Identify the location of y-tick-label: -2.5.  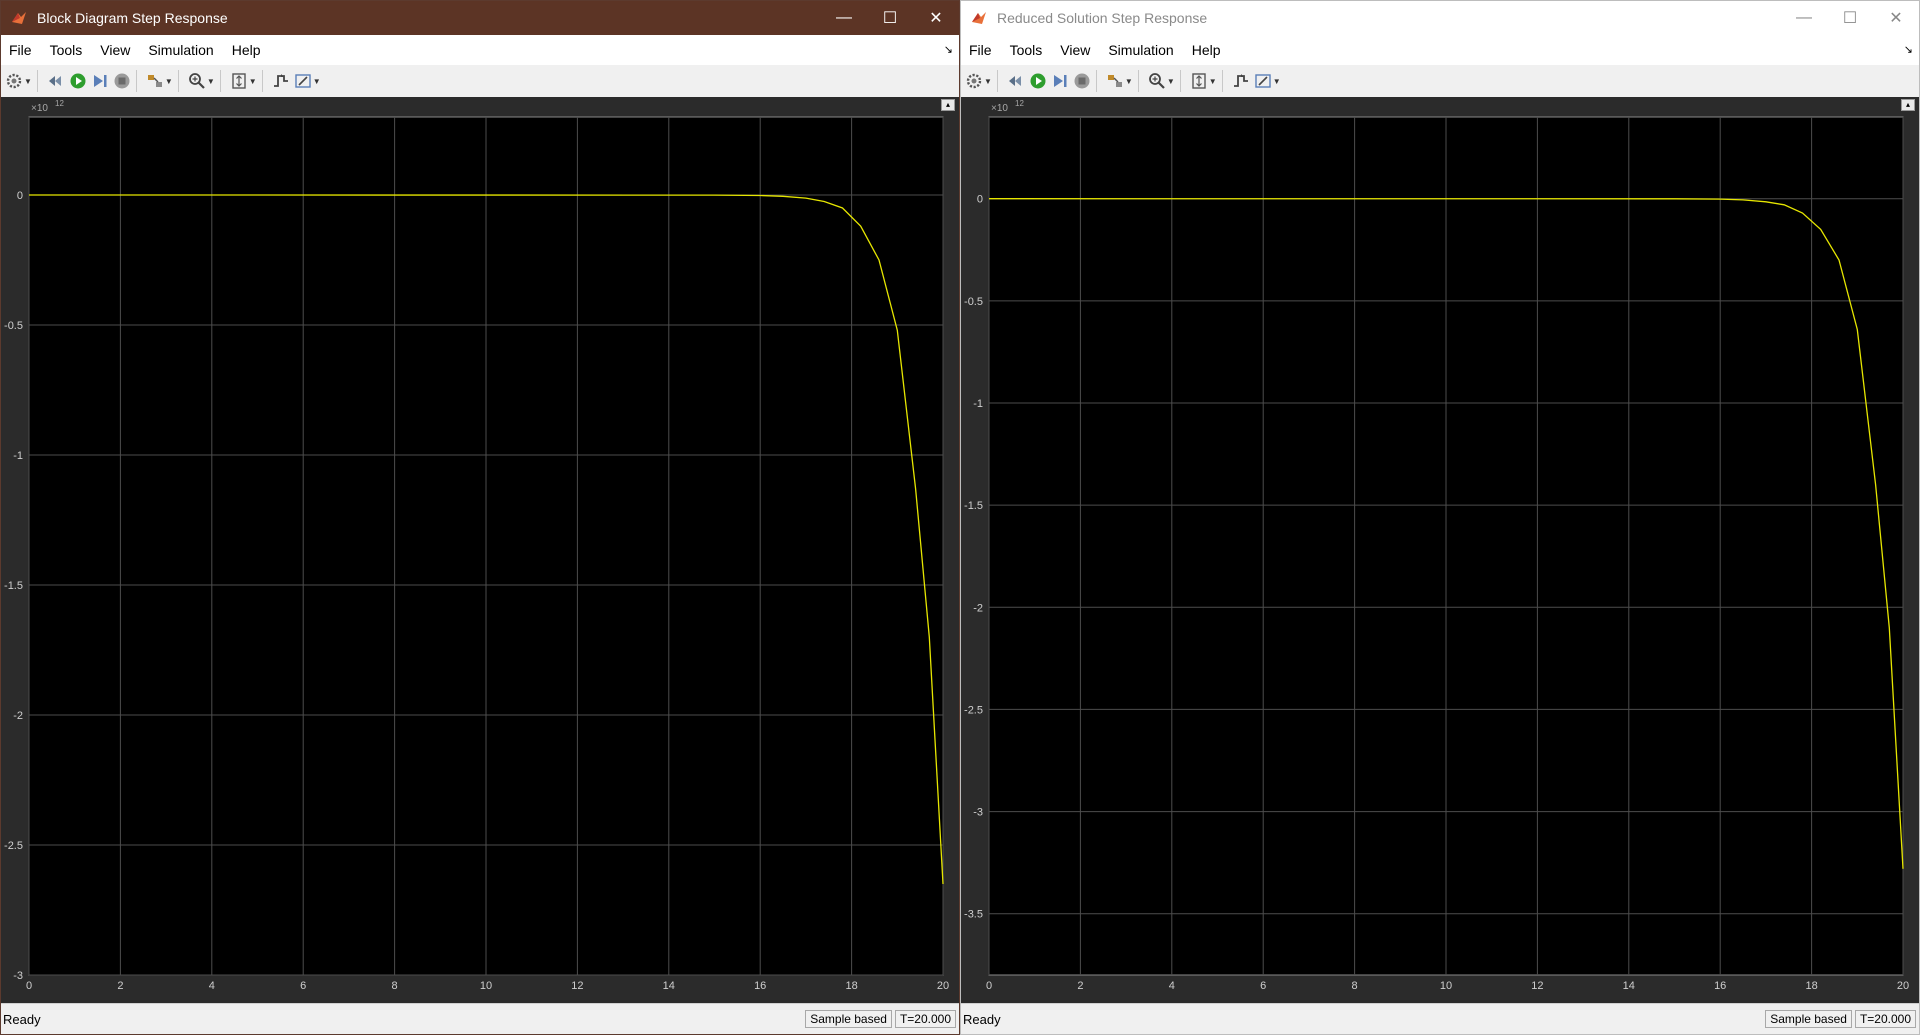
(973, 710).